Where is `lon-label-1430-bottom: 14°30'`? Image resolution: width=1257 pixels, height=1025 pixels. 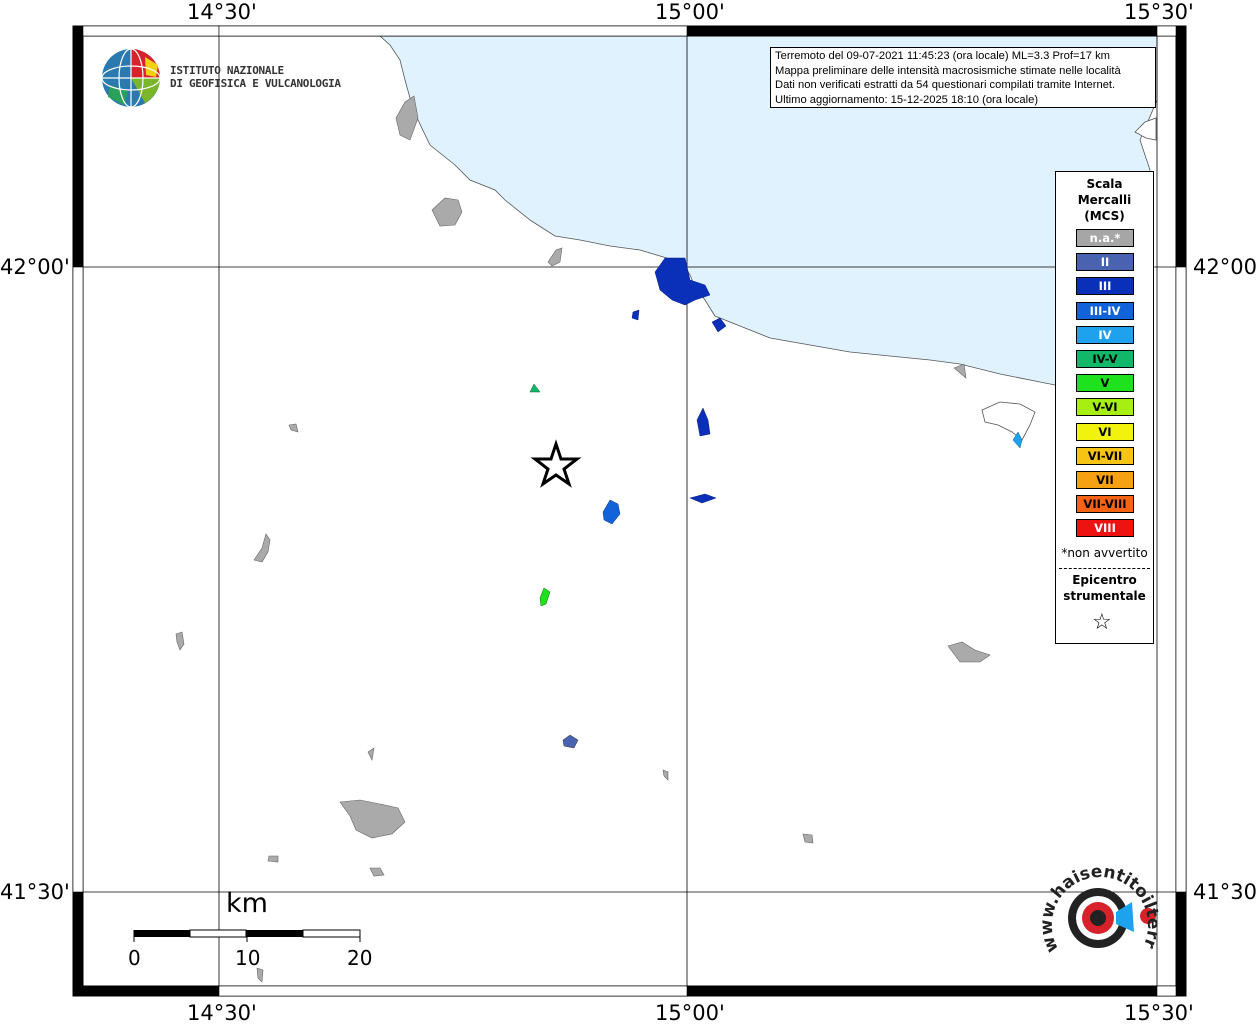
lon-label-1430-bottom: 14°30' is located at coordinates (222, 1013).